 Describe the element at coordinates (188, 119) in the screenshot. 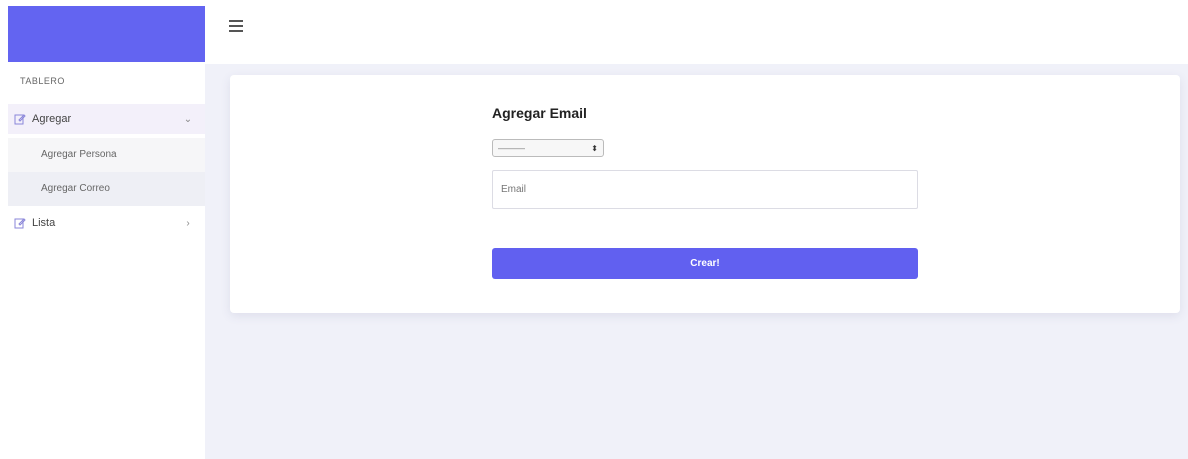

I see `chevron-down-icon: ⌄` at that location.